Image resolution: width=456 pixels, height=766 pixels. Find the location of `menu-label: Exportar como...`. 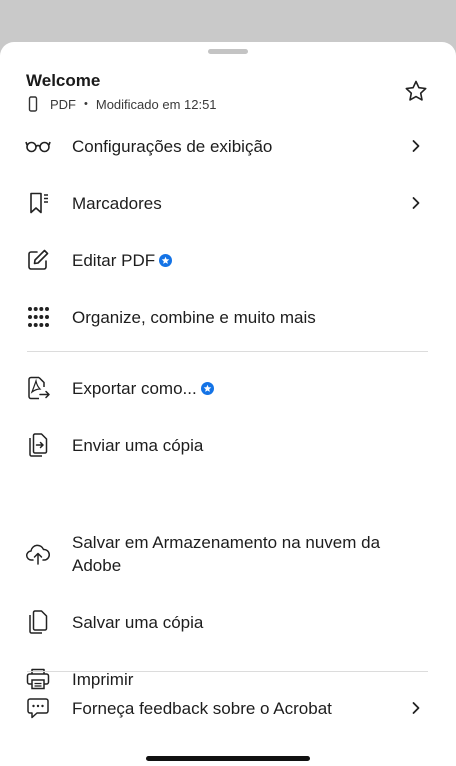

menu-label: Exportar como... is located at coordinates (134, 388).